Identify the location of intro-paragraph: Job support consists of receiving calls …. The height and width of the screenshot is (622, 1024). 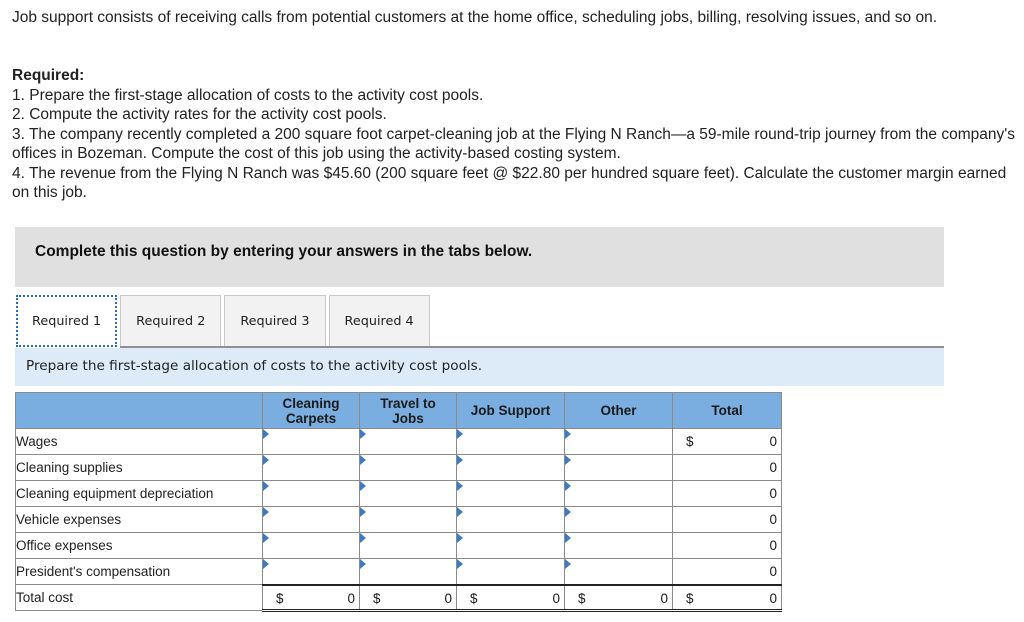
(475, 17).